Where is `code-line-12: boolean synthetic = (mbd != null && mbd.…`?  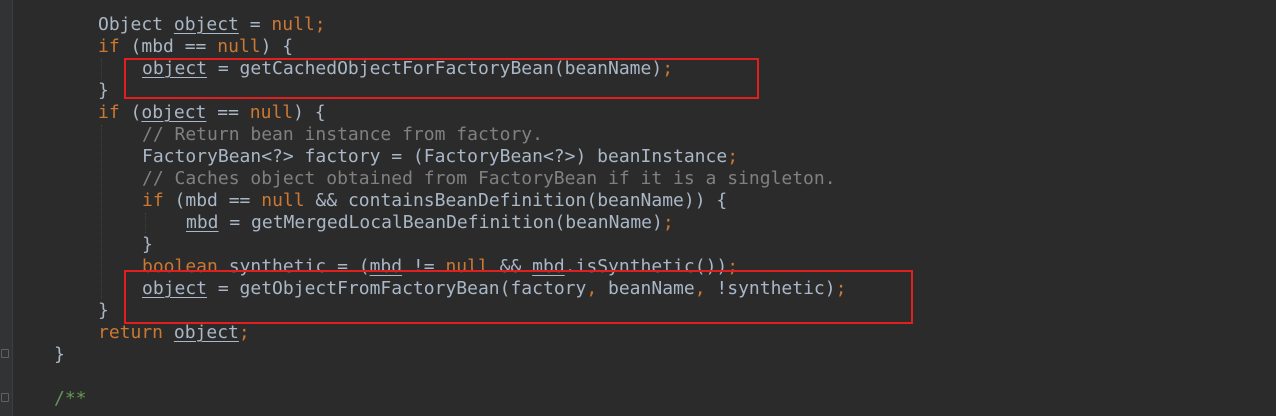 code-line-12: boolean synthetic = (mbd != null && mbd.… is located at coordinates (440, 267).